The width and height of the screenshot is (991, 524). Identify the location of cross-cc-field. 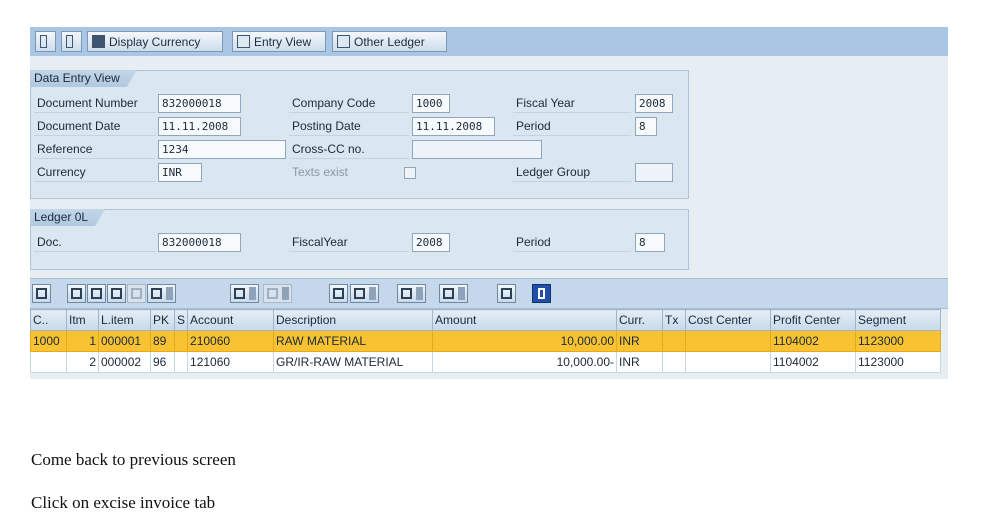
(477, 149).